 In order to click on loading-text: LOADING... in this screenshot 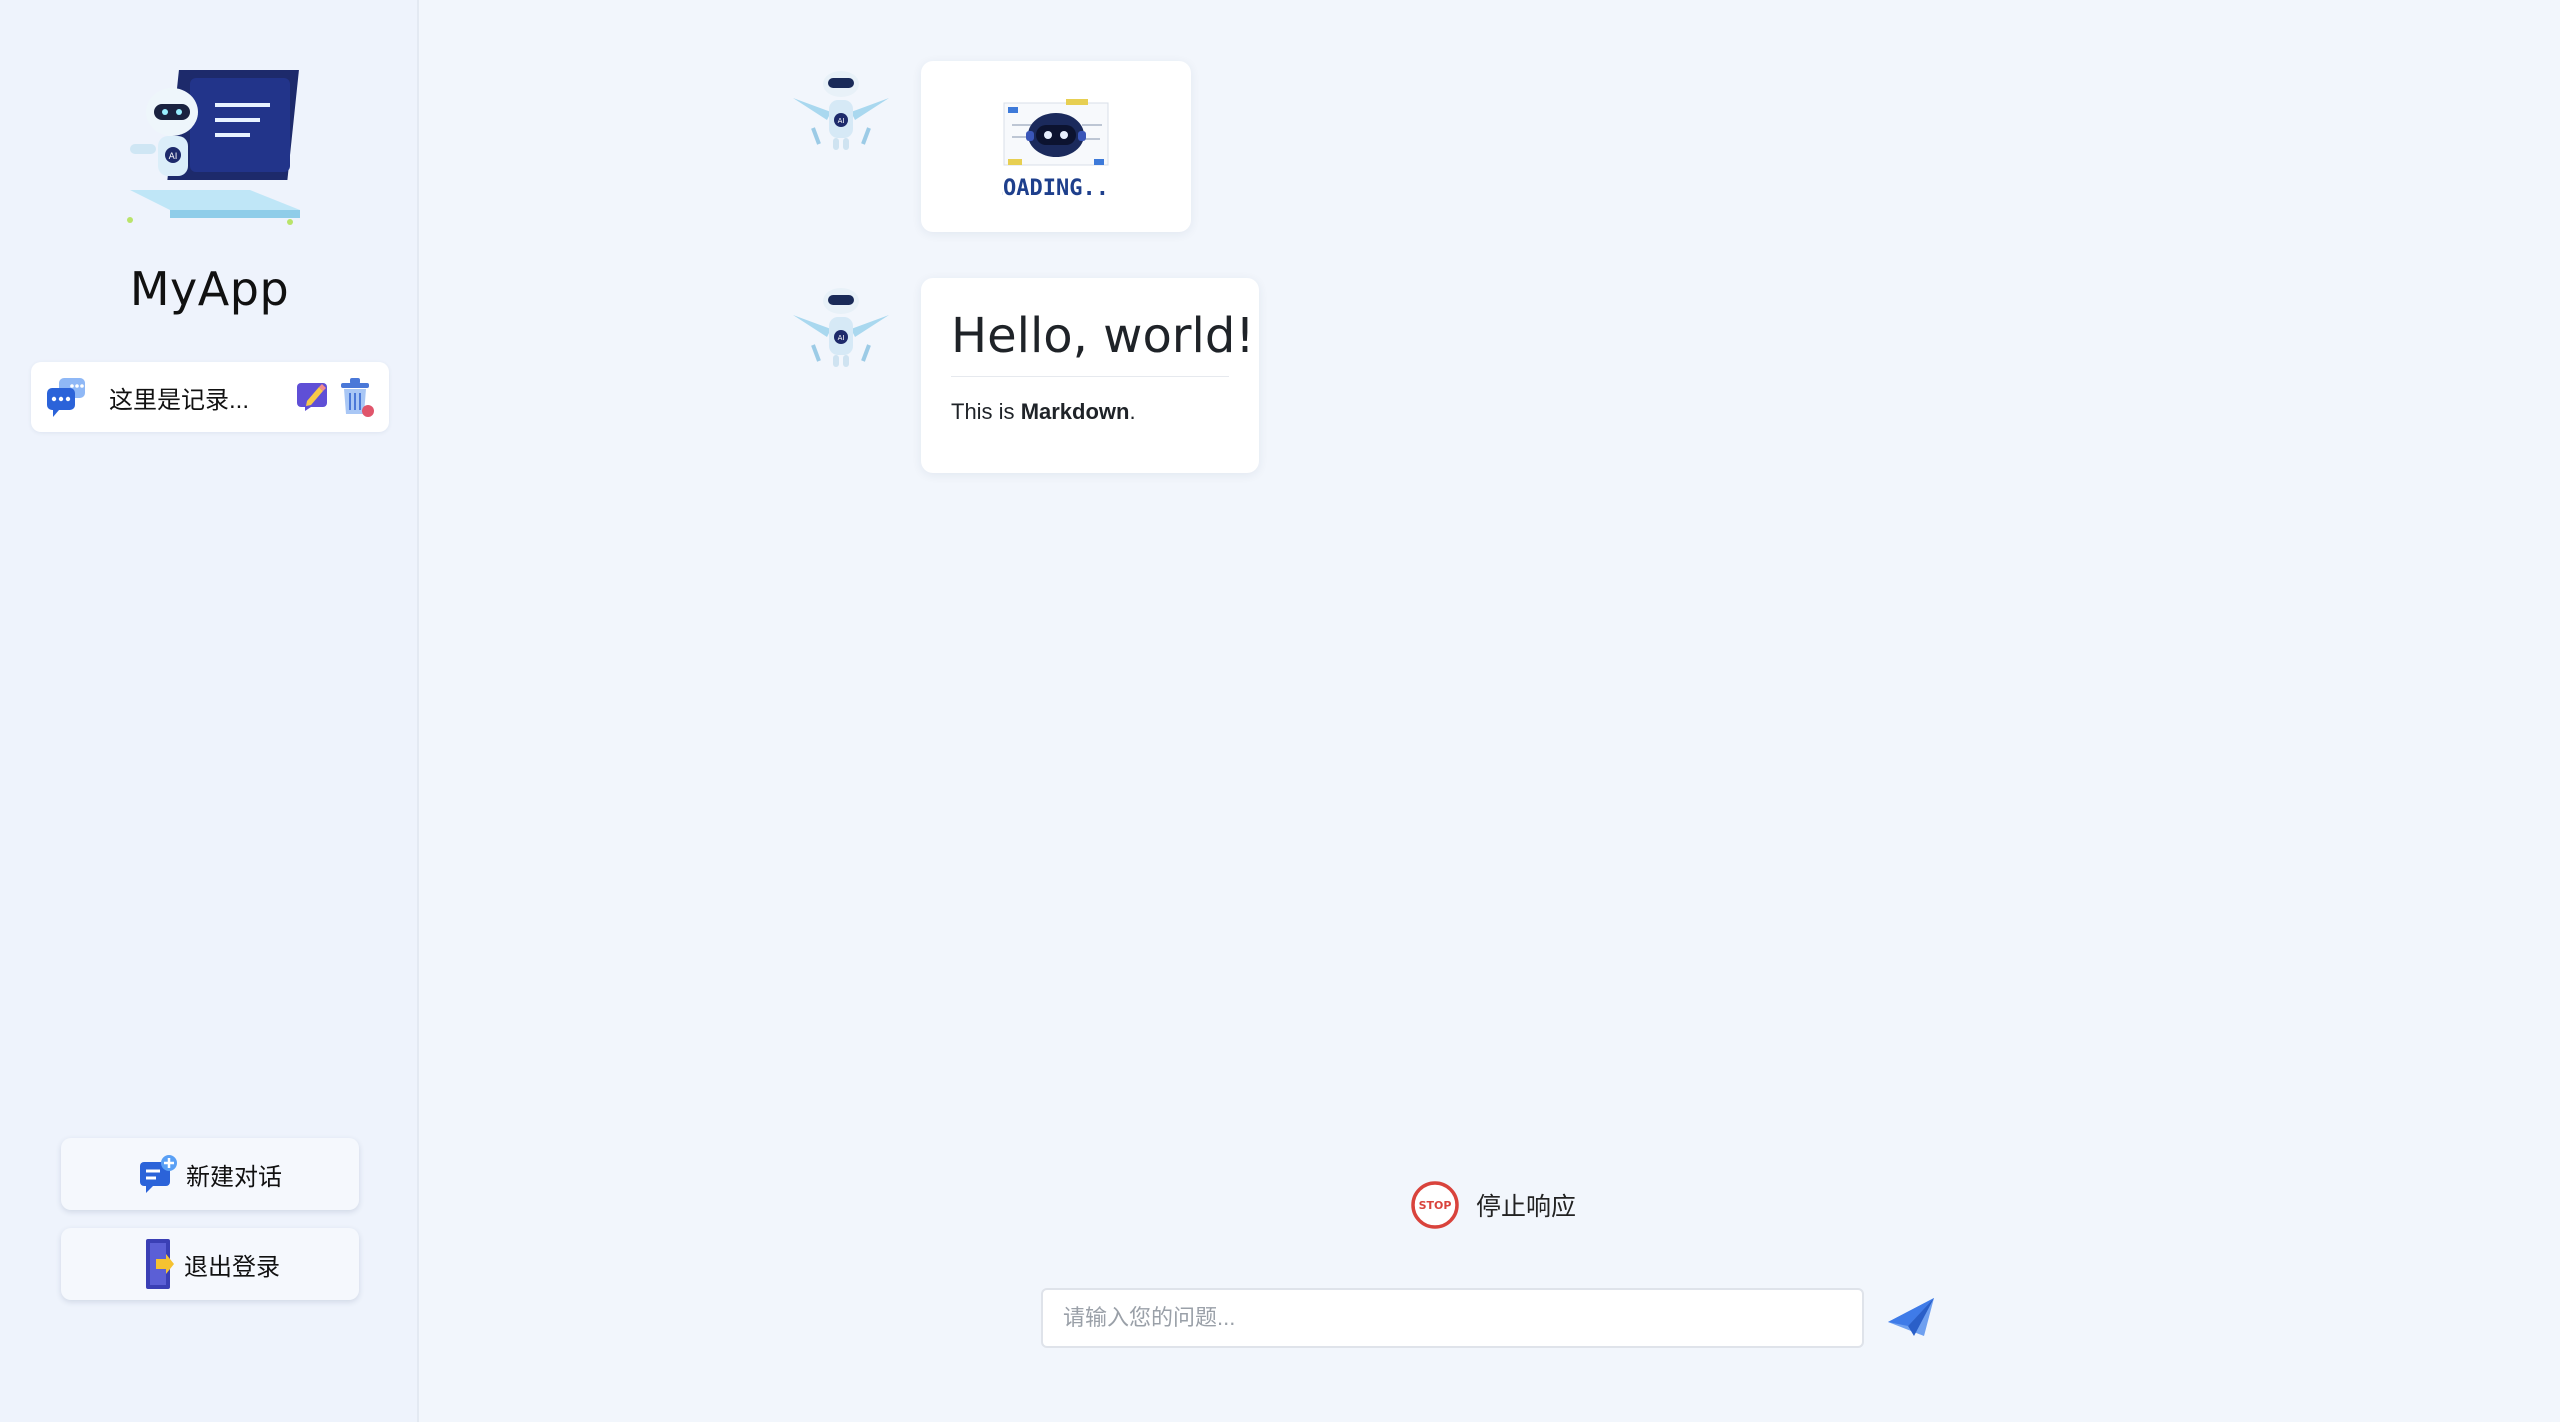, I will do `click(1056, 188)`.